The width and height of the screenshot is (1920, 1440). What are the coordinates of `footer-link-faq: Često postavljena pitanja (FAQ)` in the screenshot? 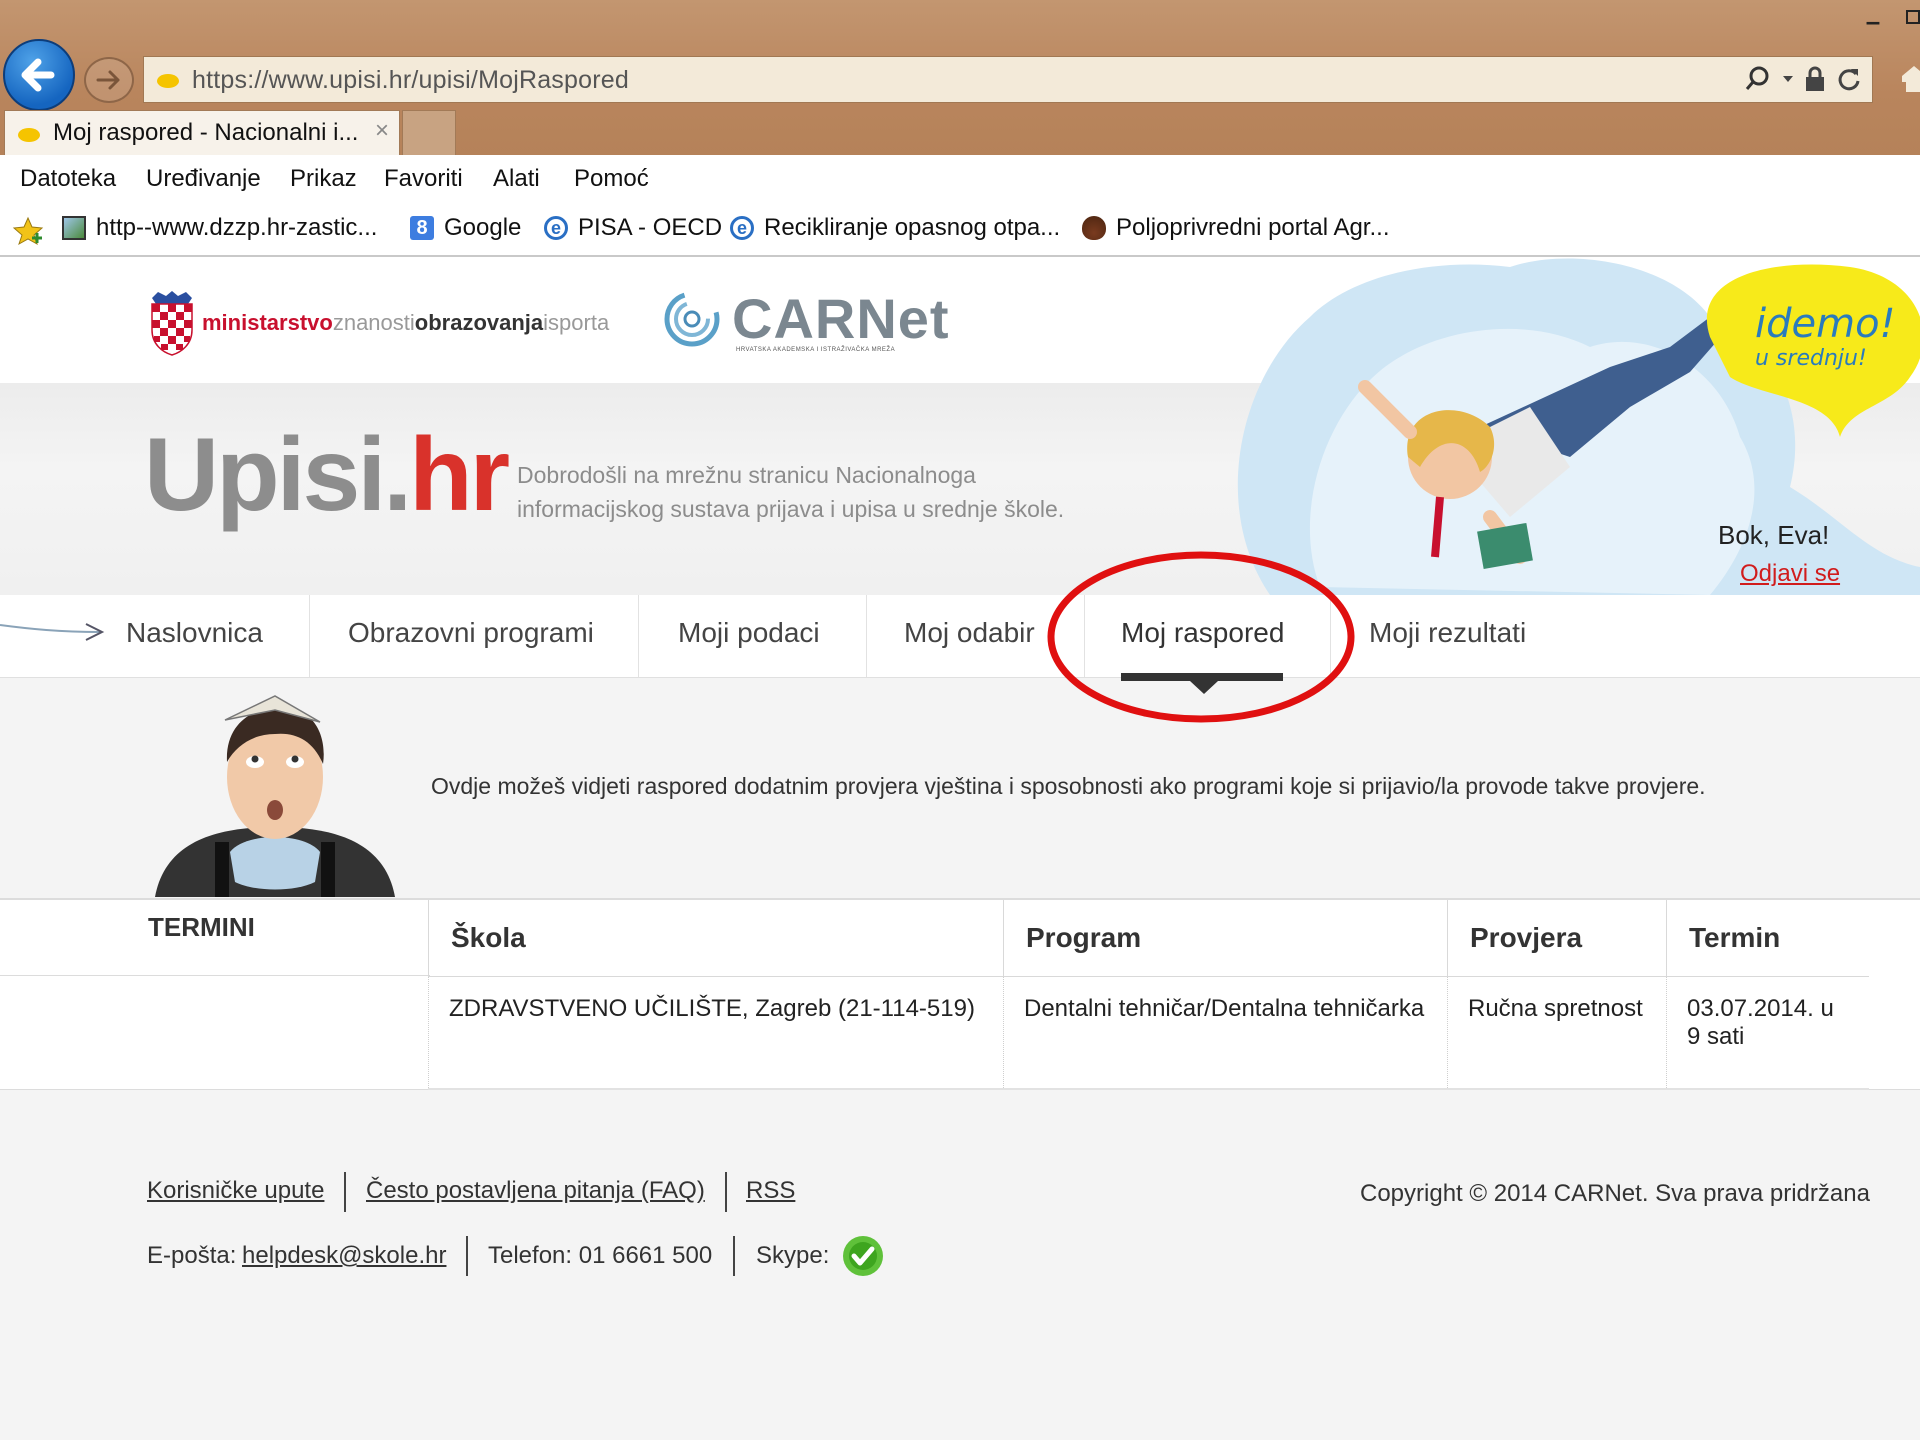 It's located at (535, 1191).